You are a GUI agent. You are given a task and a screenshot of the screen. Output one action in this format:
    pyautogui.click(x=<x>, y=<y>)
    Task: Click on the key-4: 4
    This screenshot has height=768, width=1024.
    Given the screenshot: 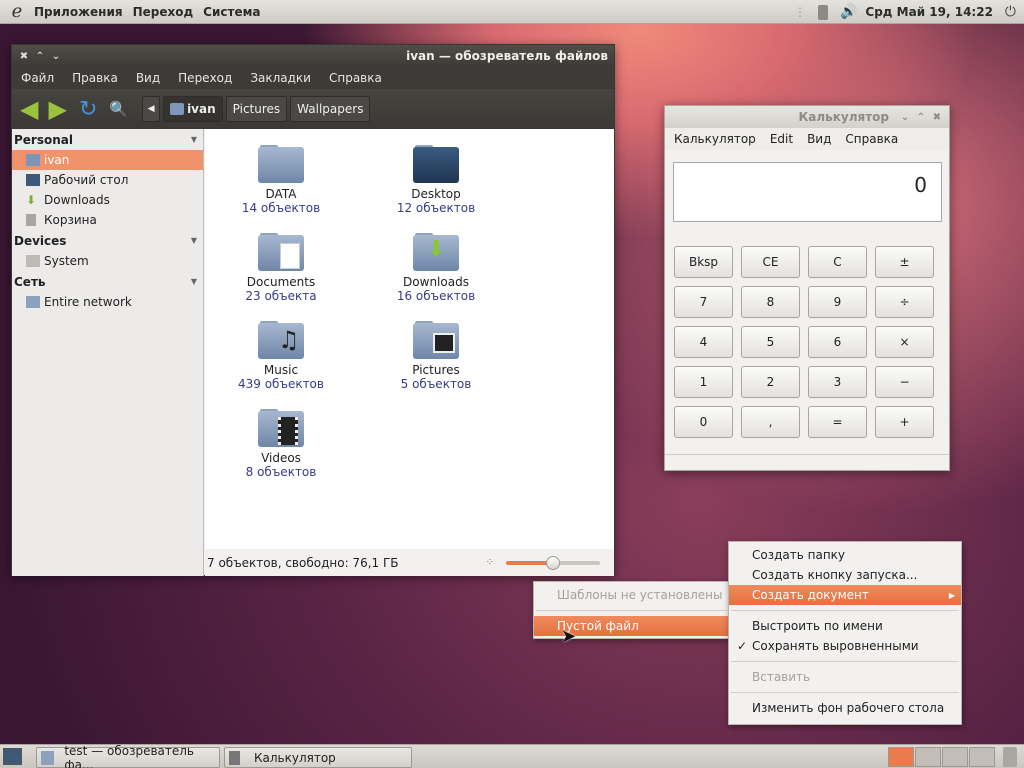 What is the action you would take?
    pyautogui.click(x=703, y=342)
    